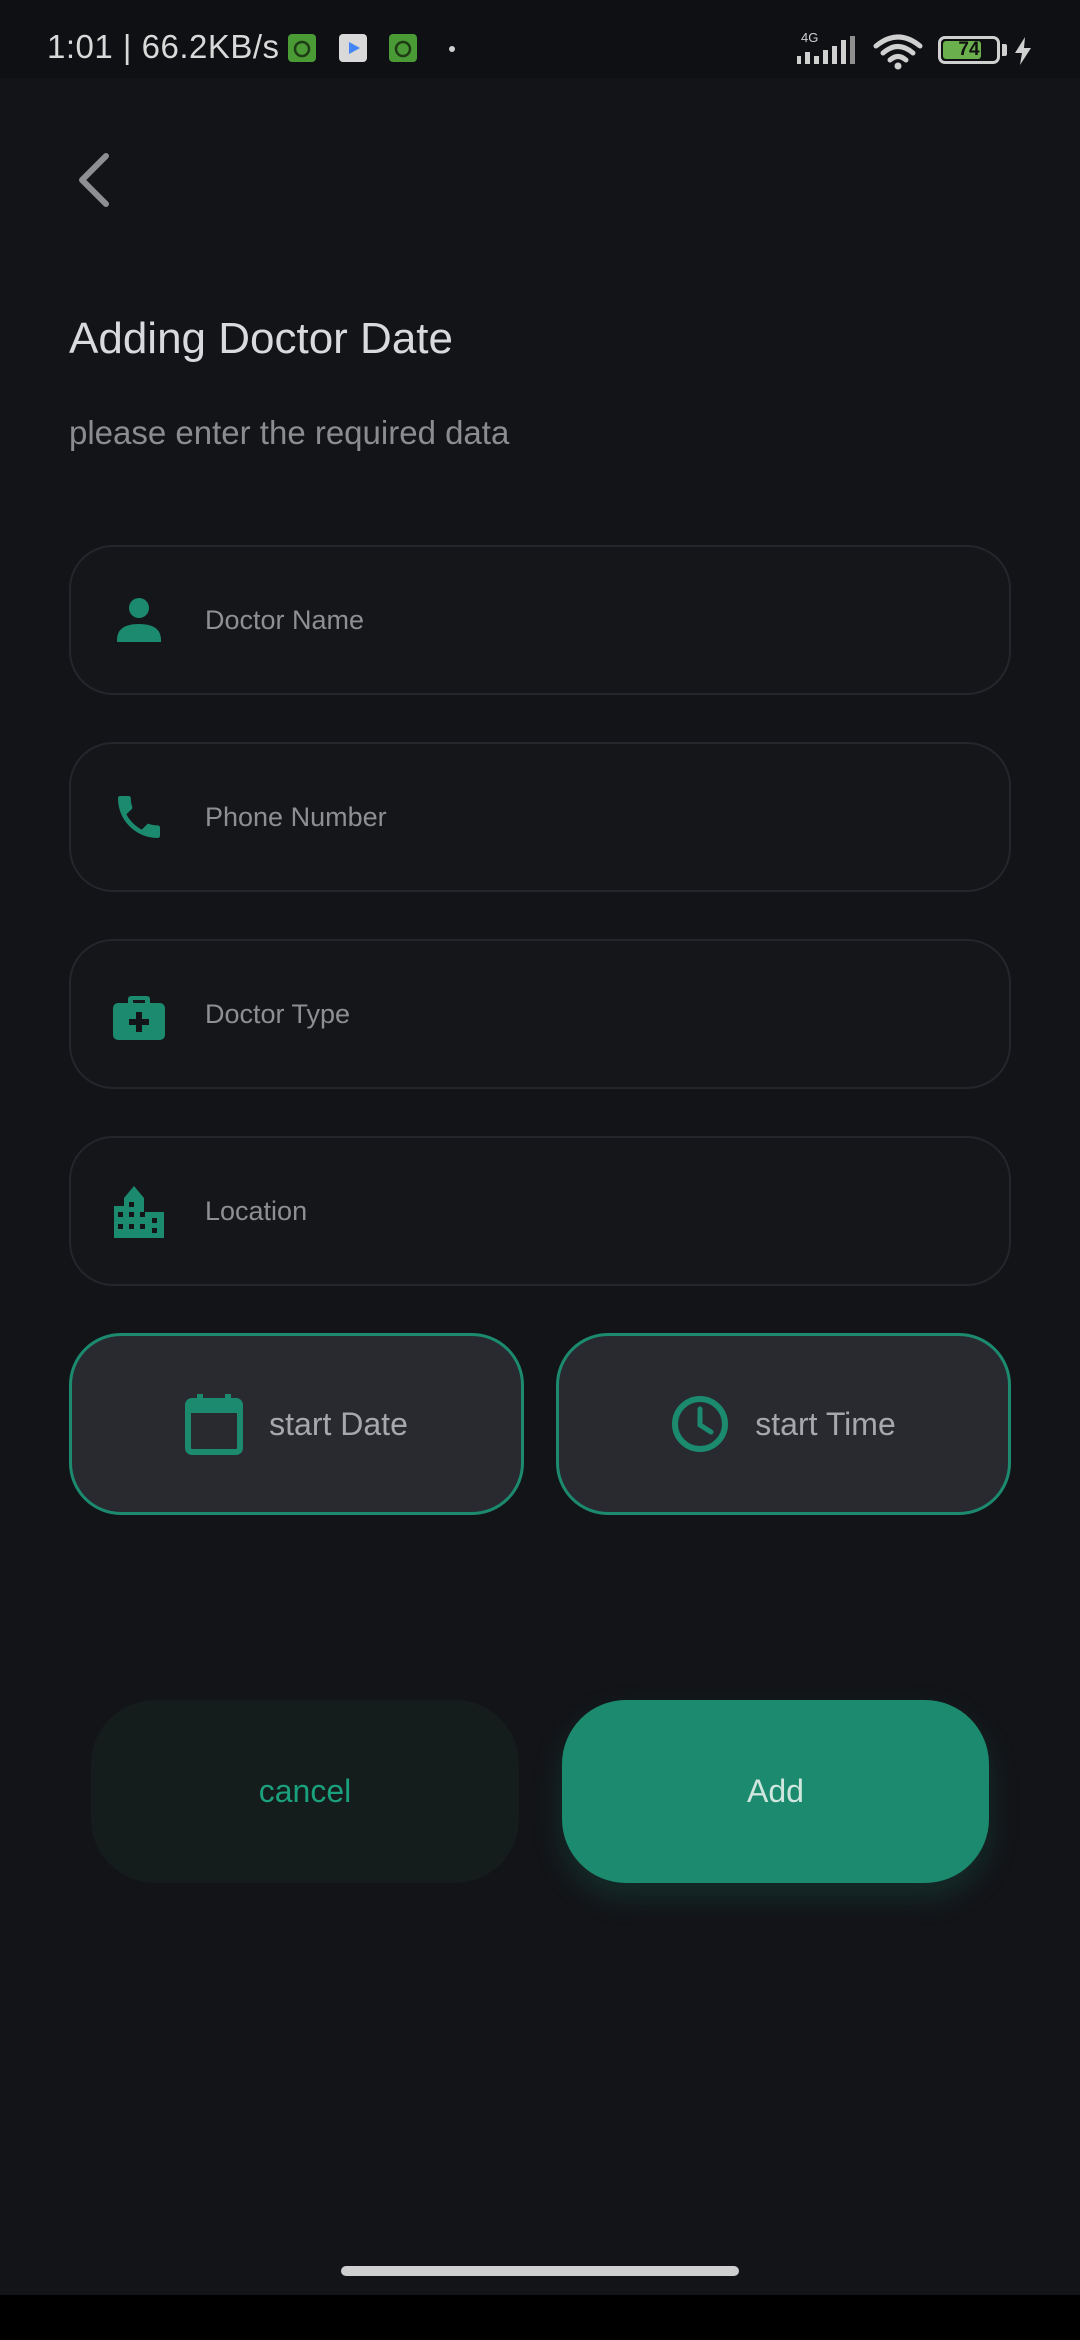  I want to click on person-icon, so click(139, 620).